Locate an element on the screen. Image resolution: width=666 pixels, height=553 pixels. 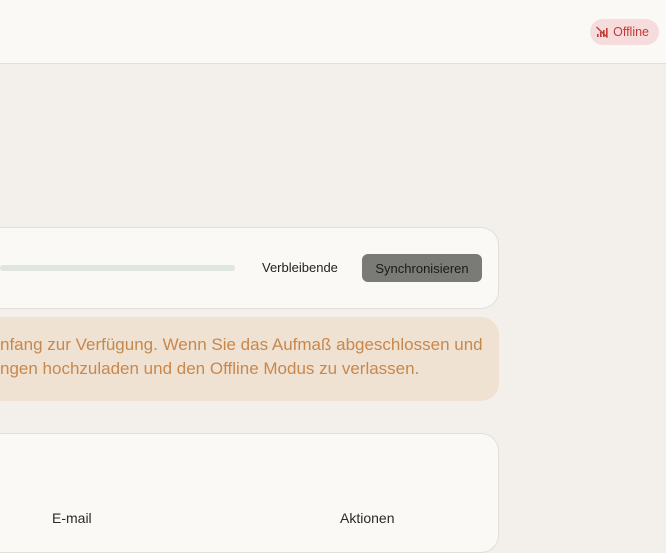
sync-progress-bar is located at coordinates (117, 268).